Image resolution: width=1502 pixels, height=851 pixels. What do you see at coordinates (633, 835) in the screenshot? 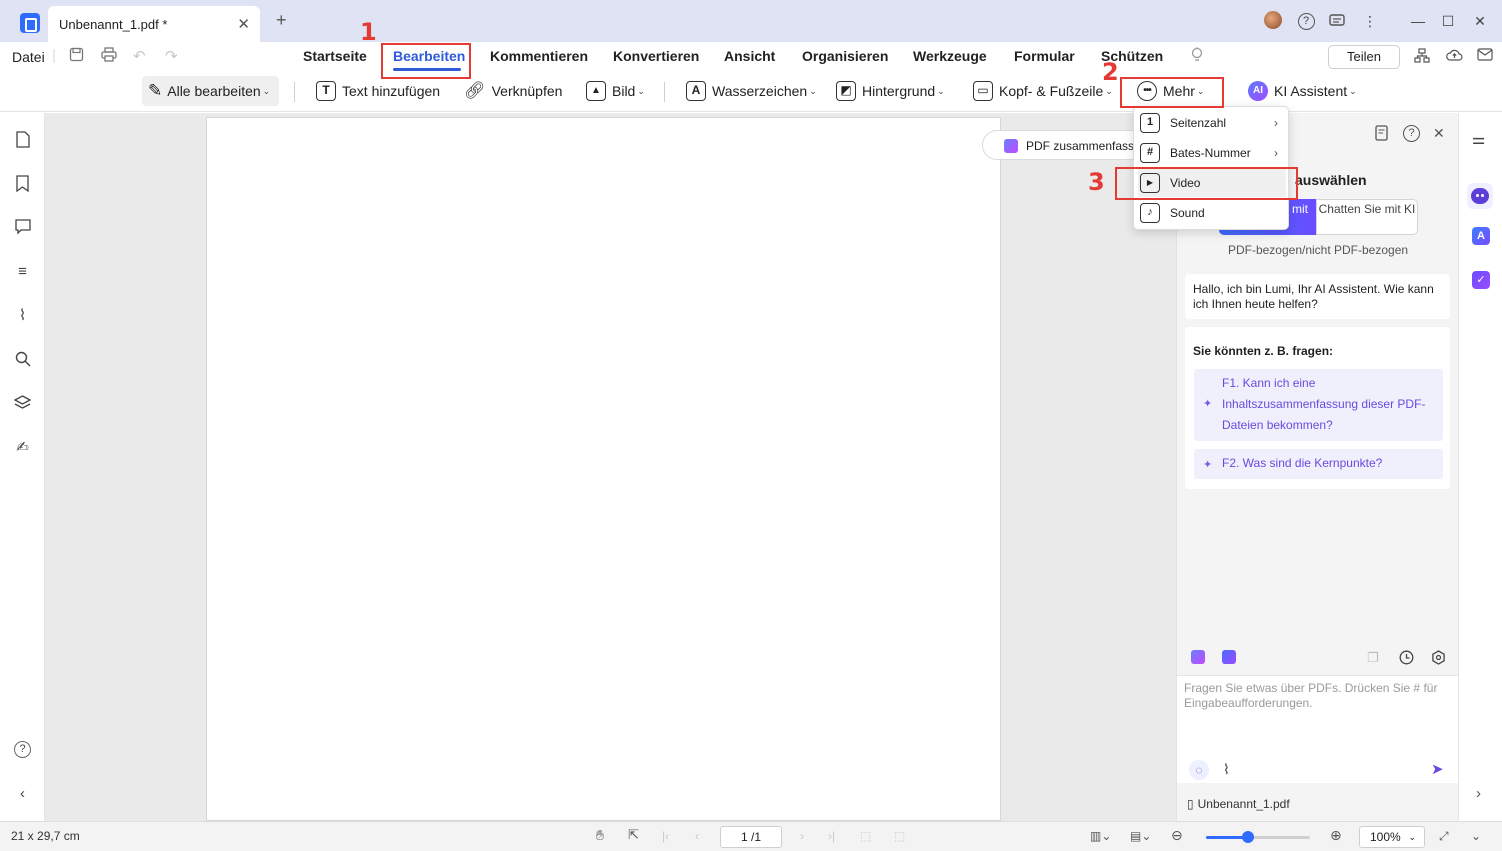
I see `select-tool-icon: ⇱` at bounding box center [633, 835].